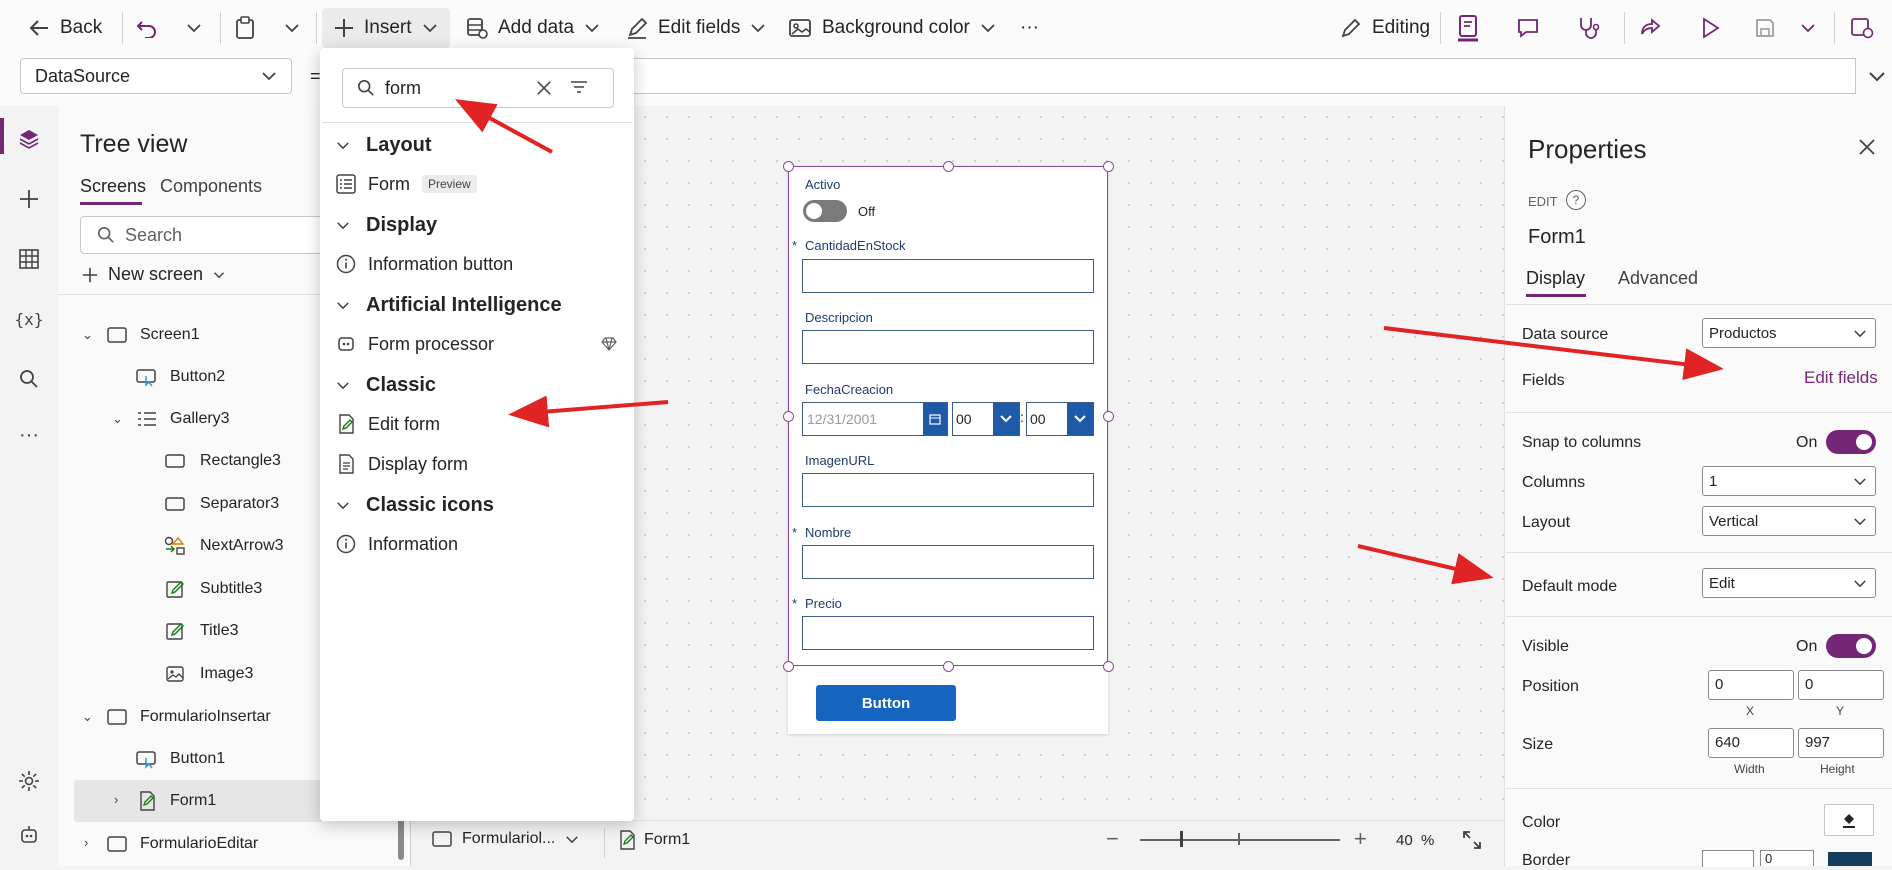 This screenshot has width=1892, height=870. What do you see at coordinates (1710, 28) in the screenshot?
I see `preview-play-button` at bounding box center [1710, 28].